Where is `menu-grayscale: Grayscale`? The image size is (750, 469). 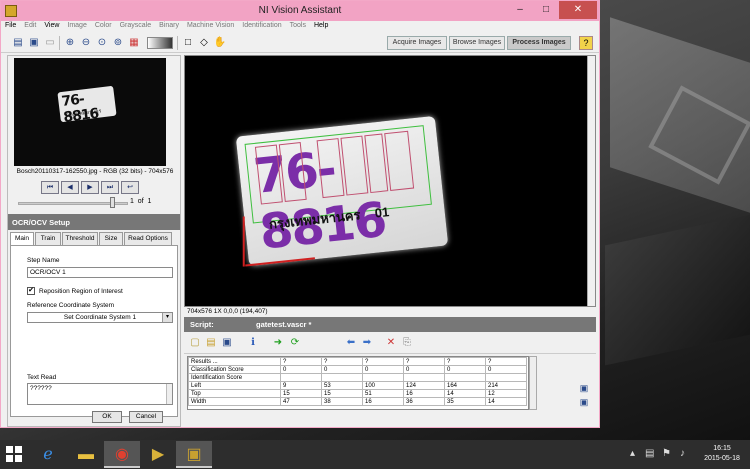
menu-grayscale: Grayscale is located at coordinates (136, 25).